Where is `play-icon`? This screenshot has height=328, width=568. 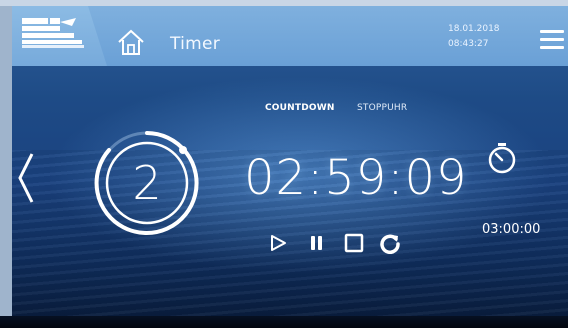
play-icon is located at coordinates (278, 243).